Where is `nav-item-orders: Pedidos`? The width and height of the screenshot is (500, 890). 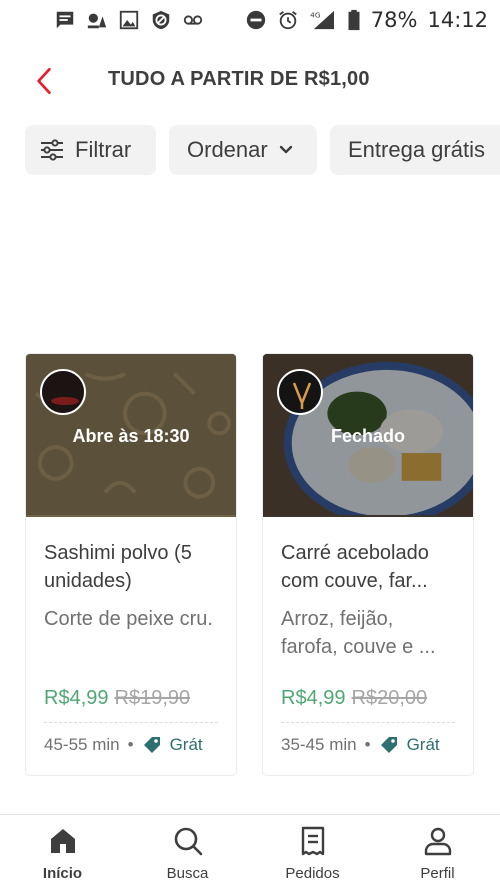 nav-item-orders: Pedidos is located at coordinates (312, 852).